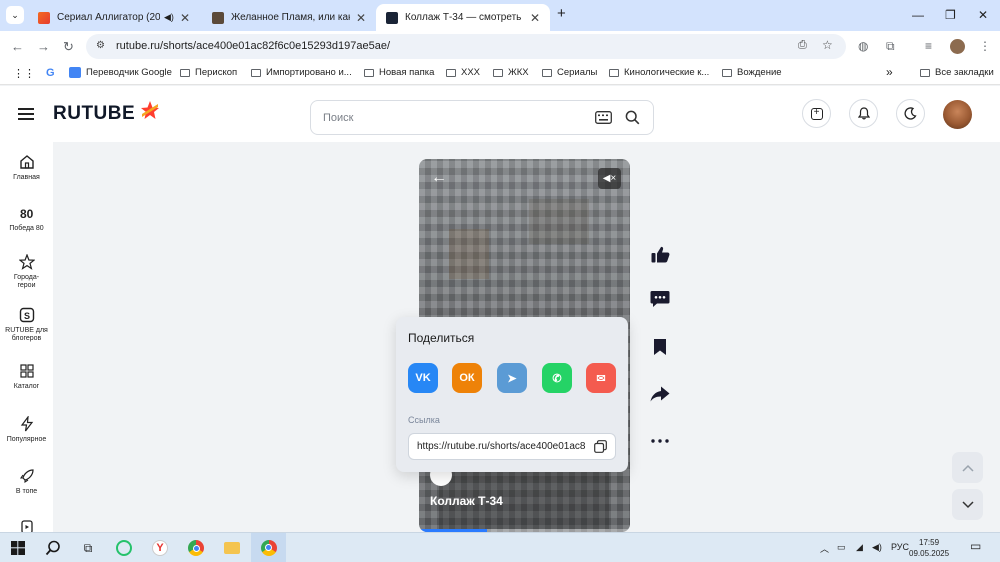 Image resolution: width=1000 pixels, height=562 pixels. What do you see at coordinates (124, 548) in the screenshot?
I see `messenger-app-icon` at bounding box center [124, 548].